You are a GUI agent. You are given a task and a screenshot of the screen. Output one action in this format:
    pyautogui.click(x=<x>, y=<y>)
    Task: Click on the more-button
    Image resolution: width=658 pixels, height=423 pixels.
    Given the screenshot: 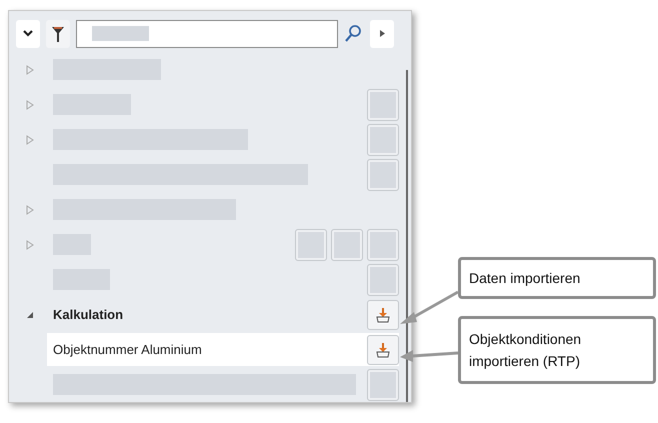 What is the action you would take?
    pyautogui.click(x=382, y=34)
    